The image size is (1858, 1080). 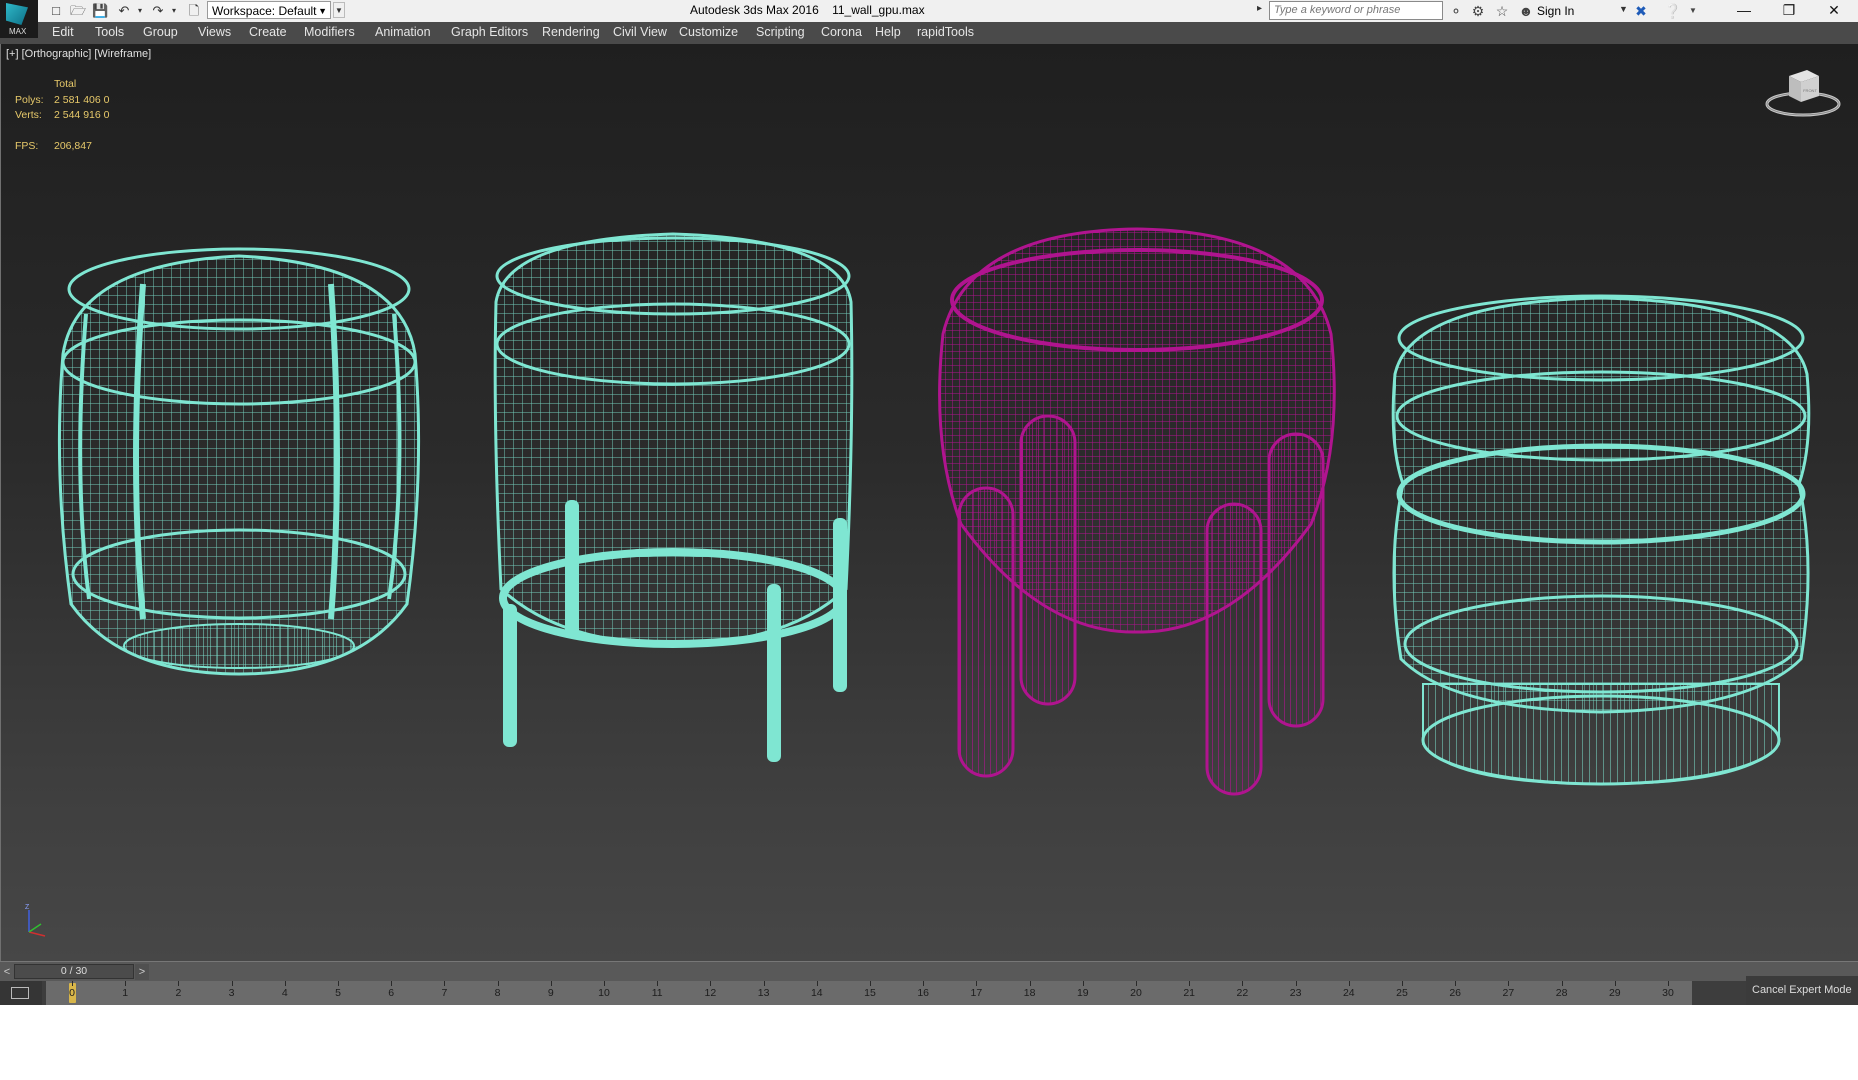 What do you see at coordinates (1189, 993) in the screenshot?
I see `ruler-tick-label: 21` at bounding box center [1189, 993].